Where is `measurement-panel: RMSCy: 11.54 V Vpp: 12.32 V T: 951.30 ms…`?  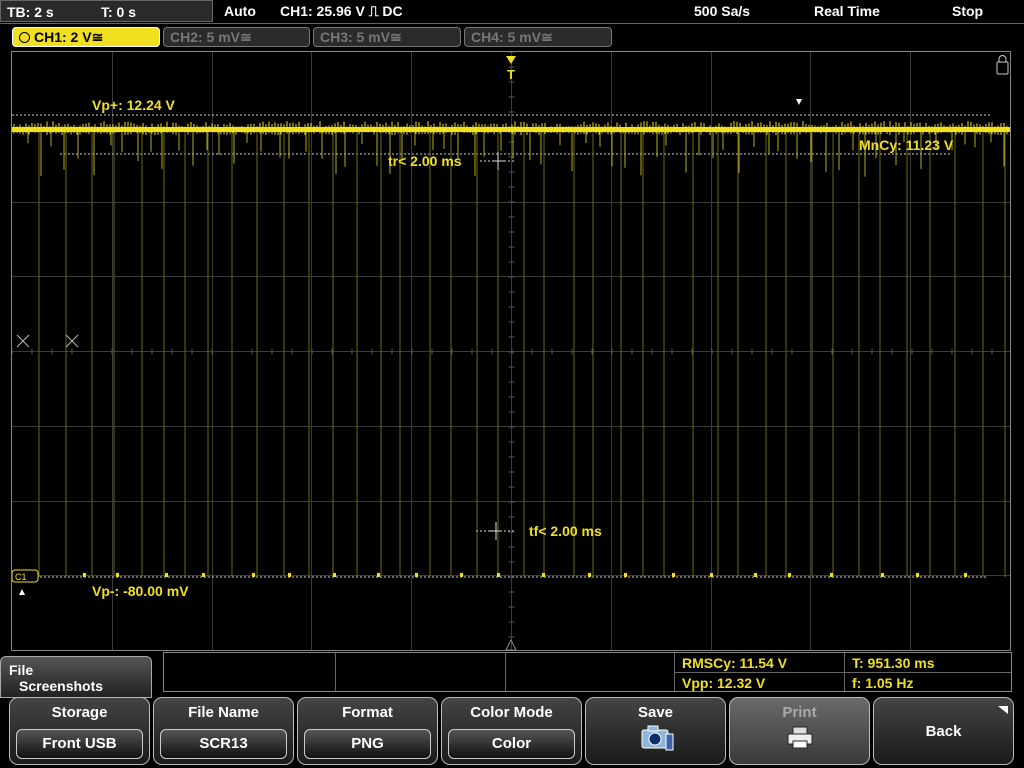 measurement-panel: RMSCy: 11.54 V Vpp: 12.32 V T: 951.30 ms… is located at coordinates (587, 672).